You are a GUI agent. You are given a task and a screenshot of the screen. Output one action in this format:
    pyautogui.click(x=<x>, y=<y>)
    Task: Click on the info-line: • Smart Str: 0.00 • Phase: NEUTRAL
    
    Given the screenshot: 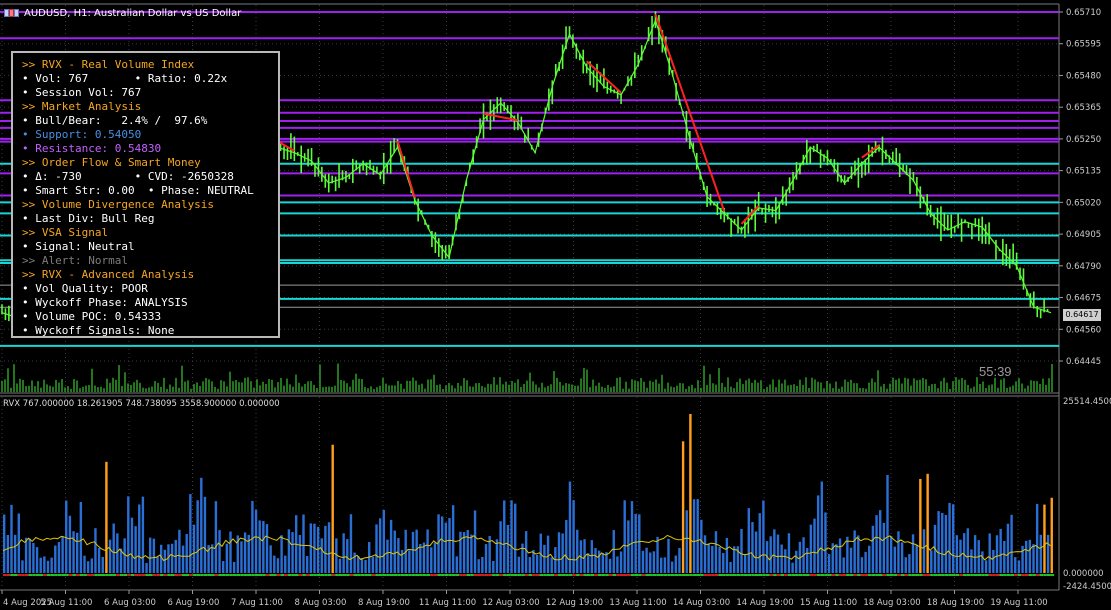 What is the action you would take?
    pyautogui.click(x=138, y=190)
    